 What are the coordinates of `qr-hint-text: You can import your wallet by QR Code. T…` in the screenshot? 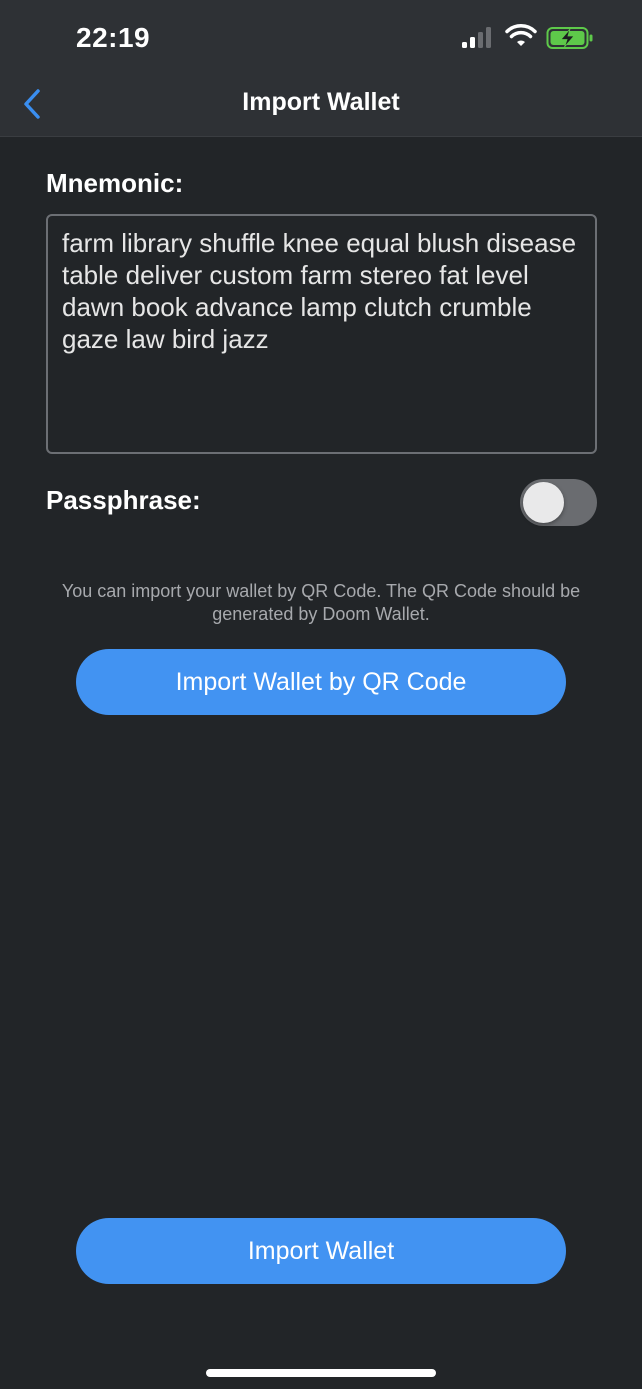 It's located at (321, 602).